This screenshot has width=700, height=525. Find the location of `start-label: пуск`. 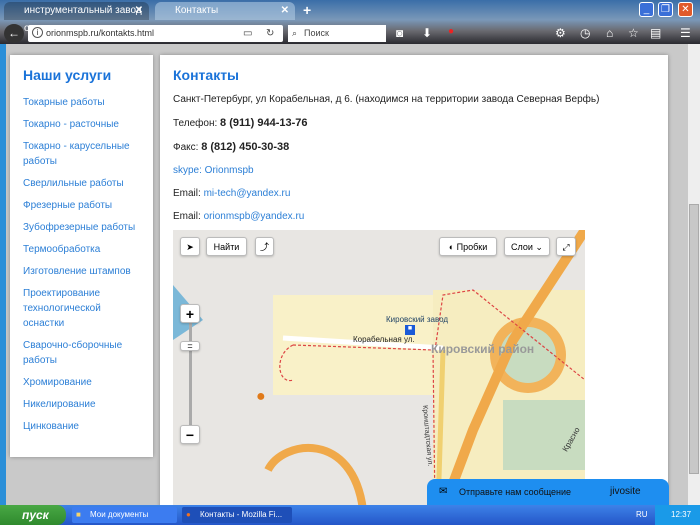

start-label: пуск is located at coordinates (35, 515).